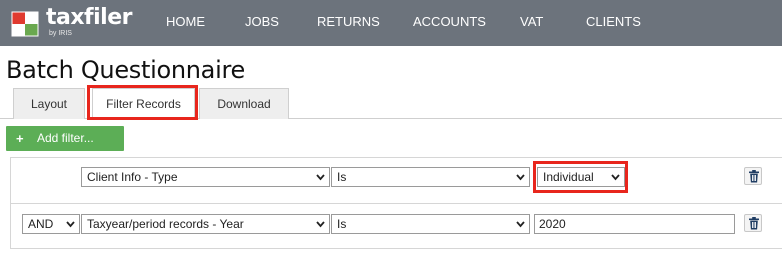 This screenshot has width=782, height=268. I want to click on filter-2-value-input: 2020, so click(634, 224).